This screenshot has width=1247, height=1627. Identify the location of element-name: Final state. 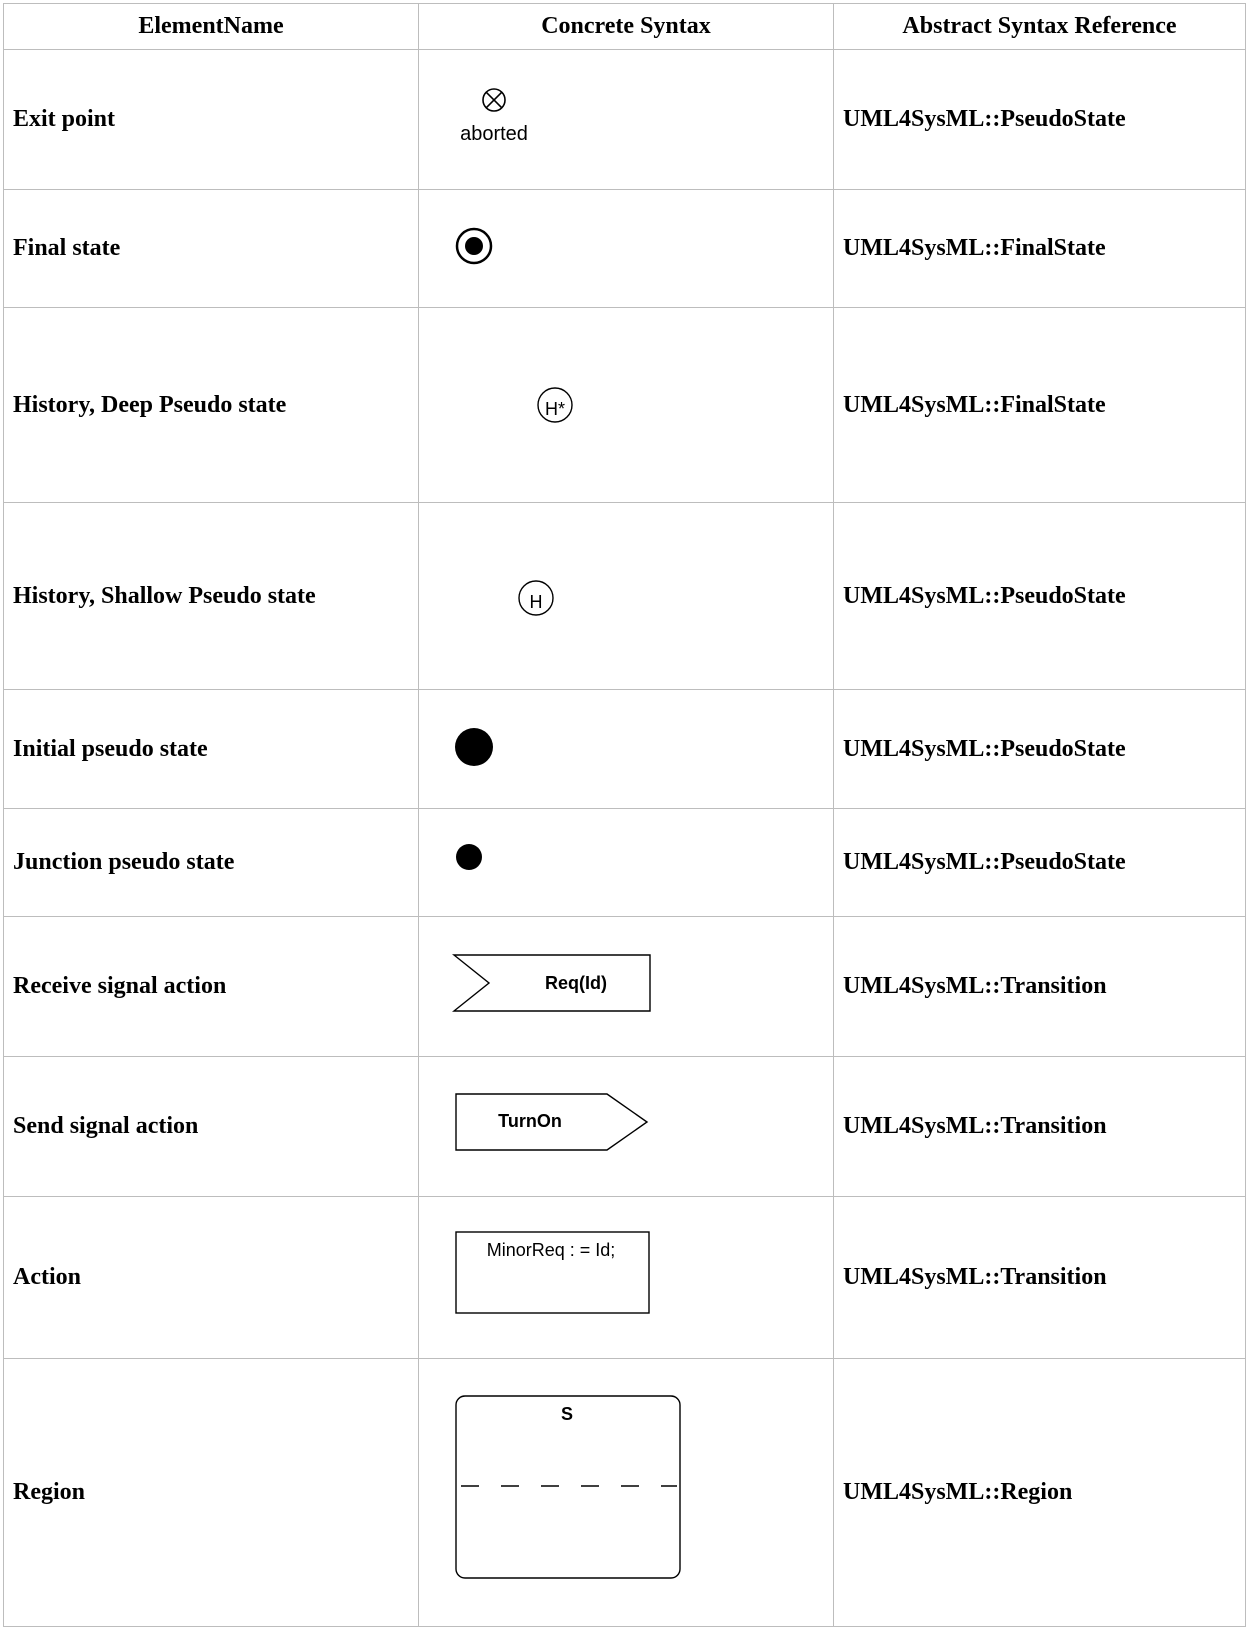
(211, 248).